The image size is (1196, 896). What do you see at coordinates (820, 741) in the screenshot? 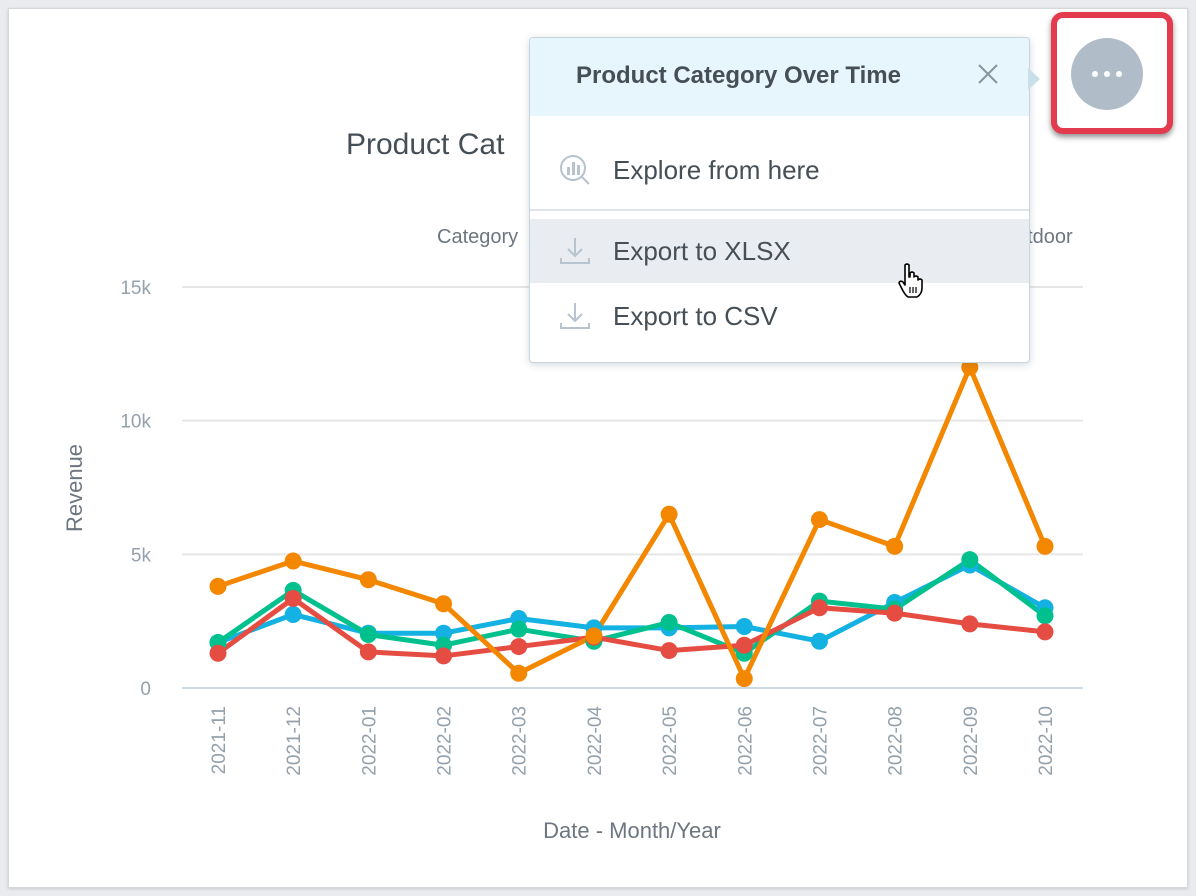
I see `x-tick-label: 2022-07` at bounding box center [820, 741].